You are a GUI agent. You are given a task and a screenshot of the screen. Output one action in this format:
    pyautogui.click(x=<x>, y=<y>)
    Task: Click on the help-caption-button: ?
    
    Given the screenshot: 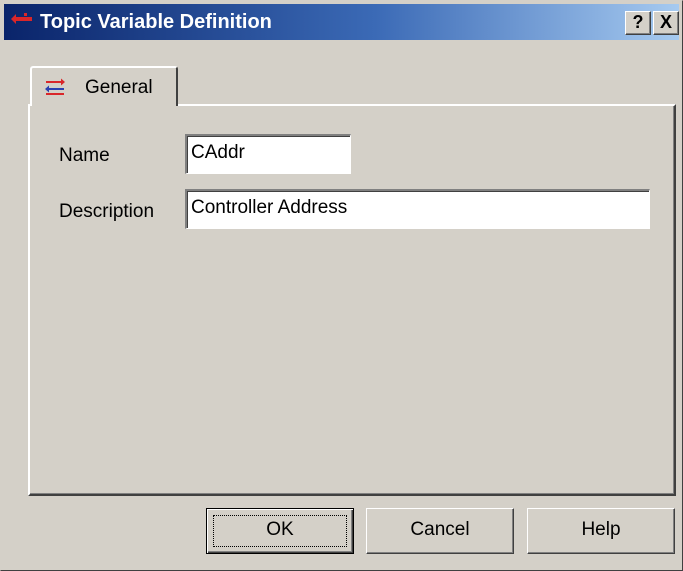 What is the action you would take?
    pyautogui.click(x=638, y=23)
    